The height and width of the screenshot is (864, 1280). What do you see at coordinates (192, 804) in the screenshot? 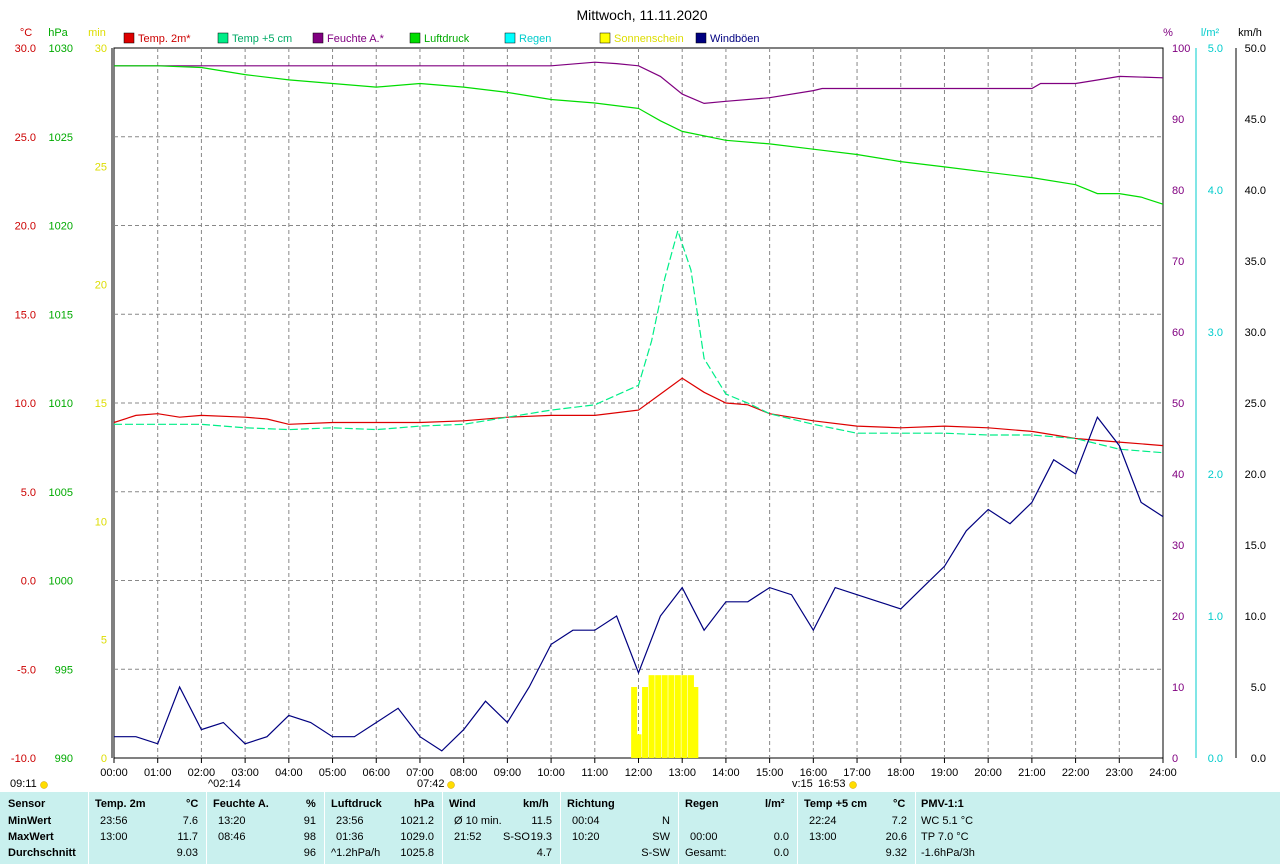
I see `temp2m-unit: °C` at bounding box center [192, 804].